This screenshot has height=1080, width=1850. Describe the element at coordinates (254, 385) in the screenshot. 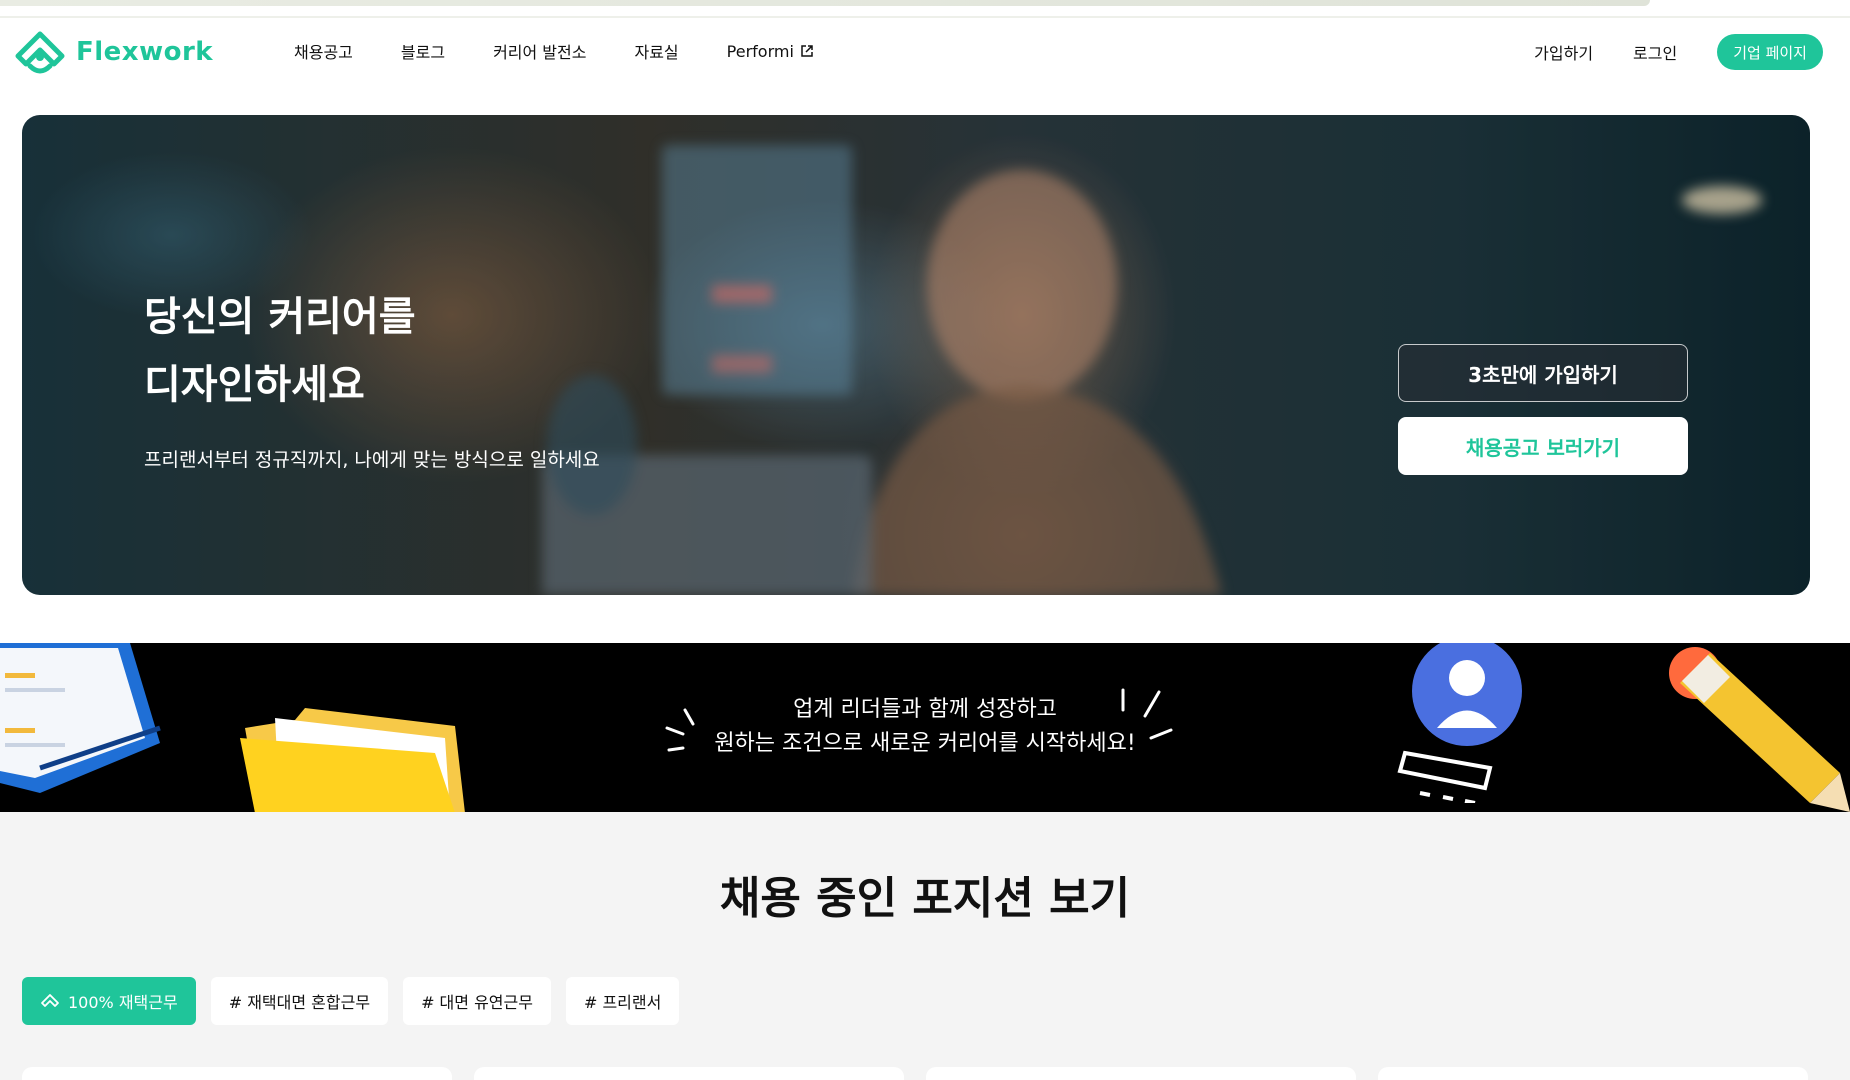

I see `hero-title-line-2: 디자인하세요` at that location.